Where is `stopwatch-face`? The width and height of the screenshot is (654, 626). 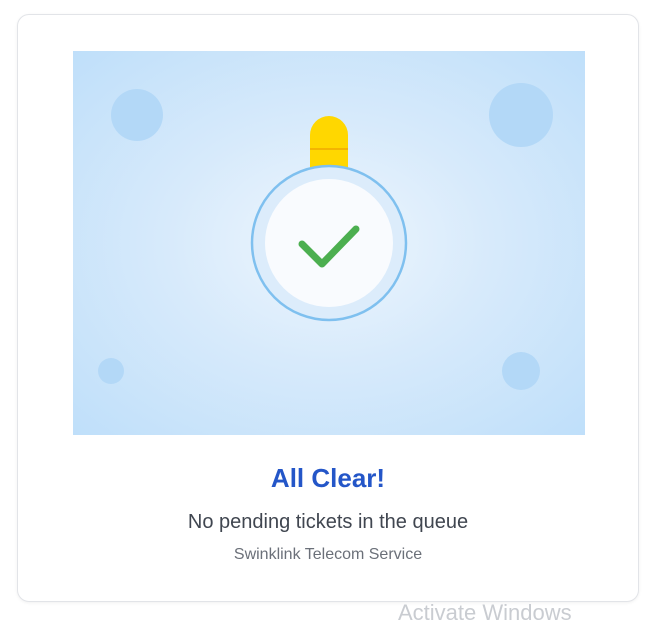 stopwatch-face is located at coordinates (329, 243).